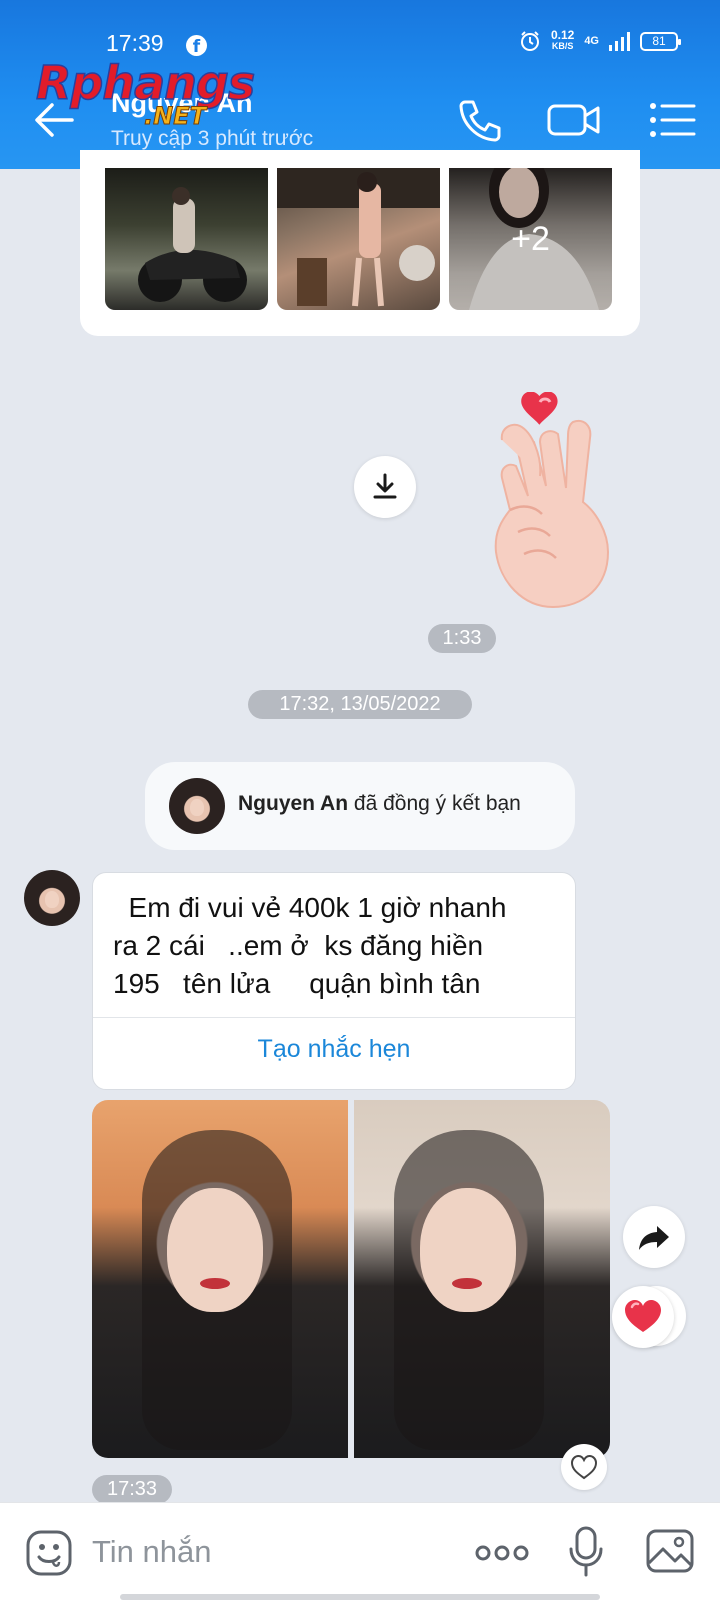 The width and height of the screenshot is (720, 1600). Describe the element at coordinates (591, 41) in the screenshot. I see `network-type: 4G` at that location.